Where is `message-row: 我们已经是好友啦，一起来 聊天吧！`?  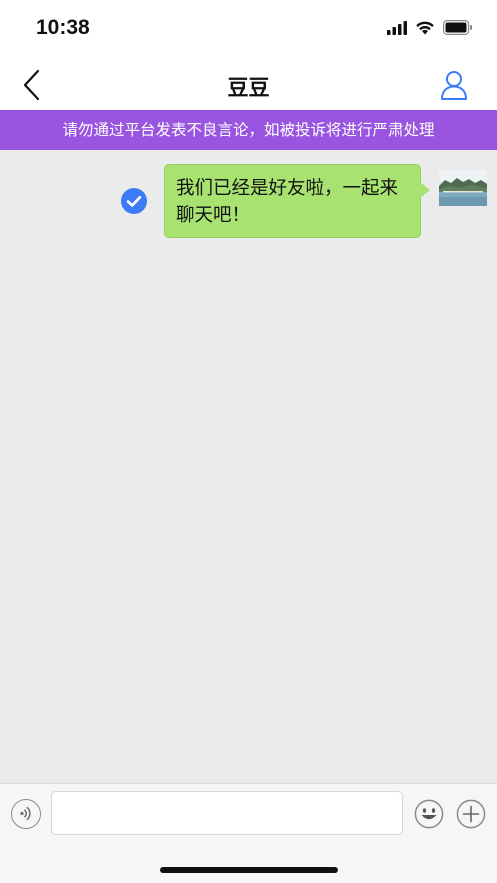
message-row: 我们已经是好友啦，一起来 聊天吧！ is located at coordinates (248, 201).